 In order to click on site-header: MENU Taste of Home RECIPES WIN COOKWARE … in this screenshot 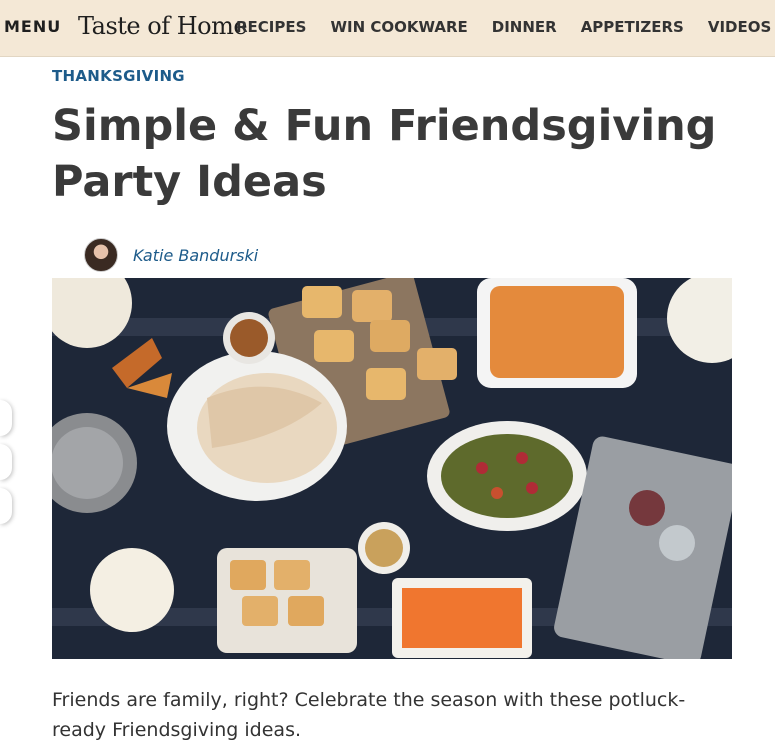, I will do `click(387, 28)`.